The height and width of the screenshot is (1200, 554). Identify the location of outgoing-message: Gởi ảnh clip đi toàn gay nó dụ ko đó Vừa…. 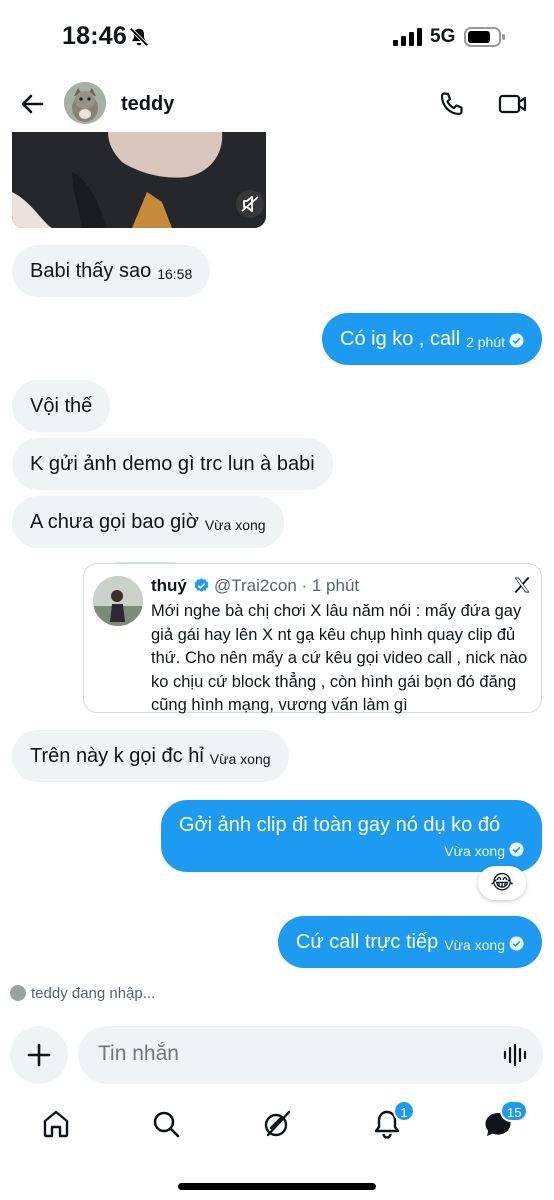
(351, 836).